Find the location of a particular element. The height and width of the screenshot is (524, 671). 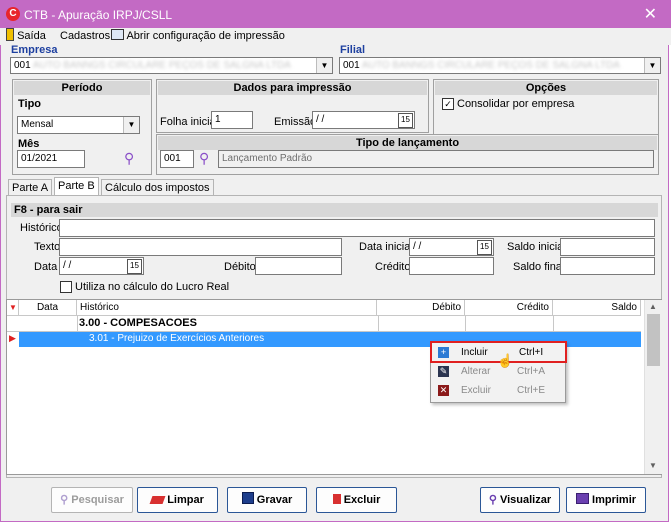

save-icon is located at coordinates (247, 498).